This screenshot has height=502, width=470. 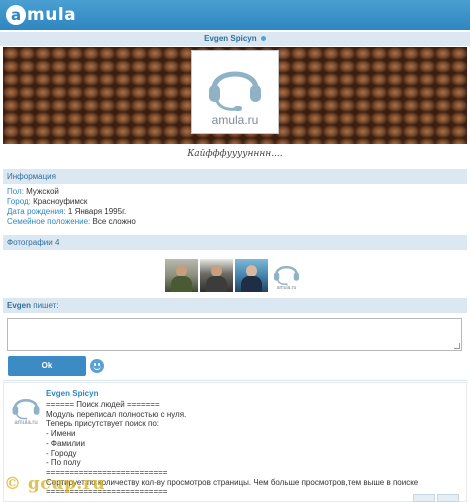 I want to click on post-author: Evgen Spicyn, so click(x=72, y=393).